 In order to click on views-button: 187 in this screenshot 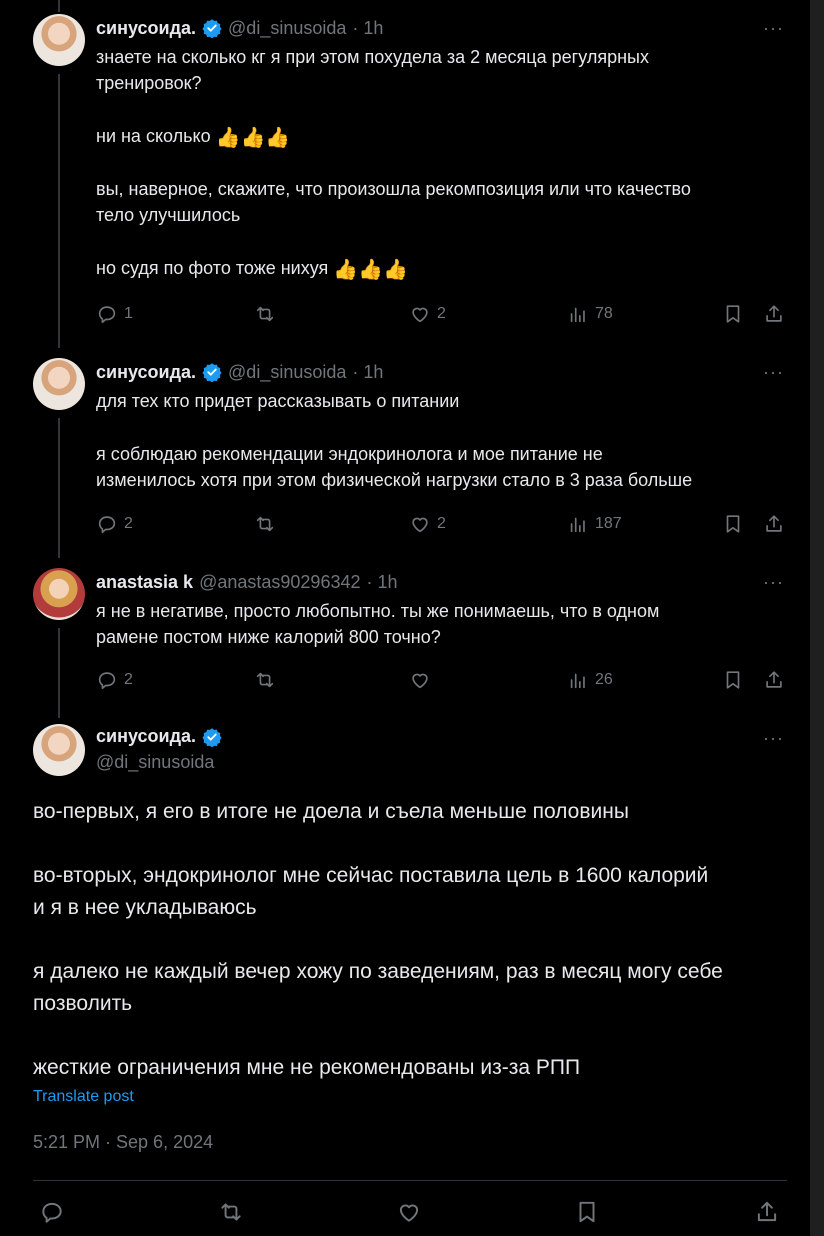, I will do `click(594, 524)`.